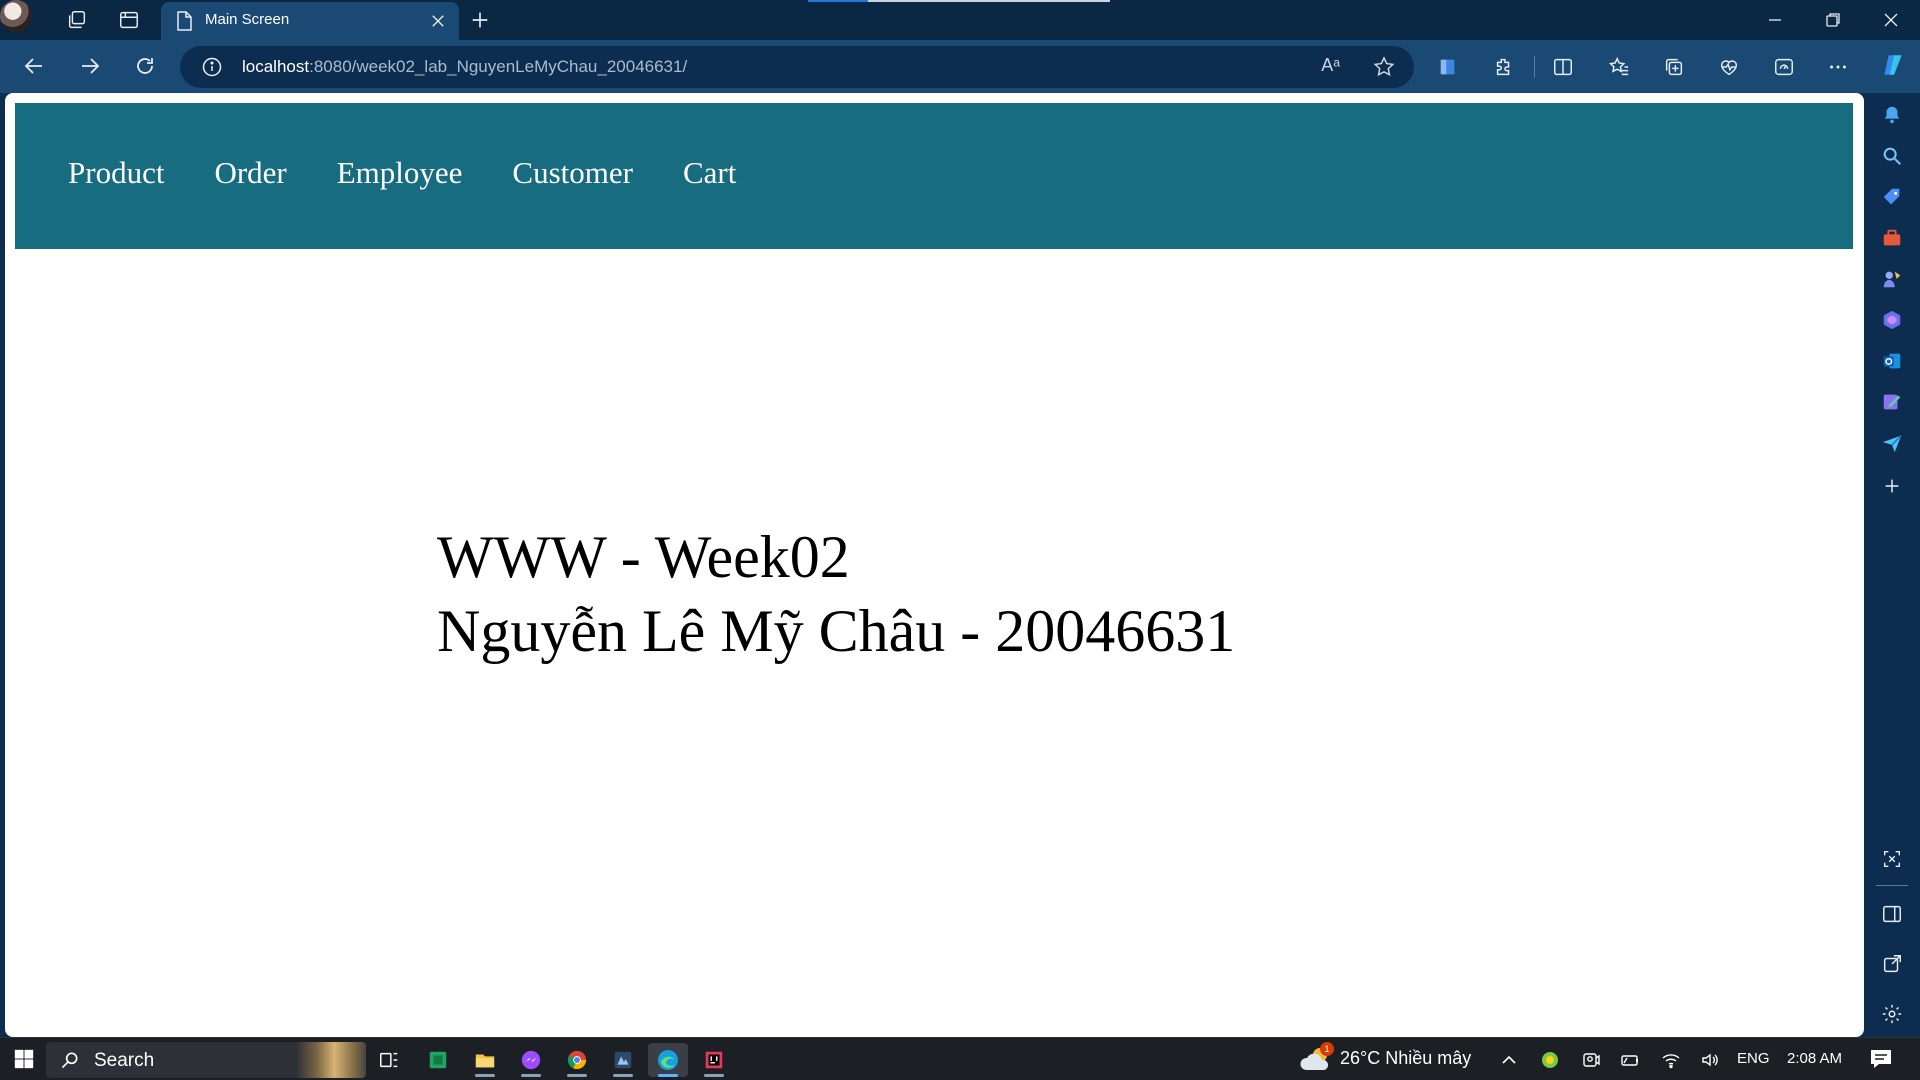 Image resolution: width=1920 pixels, height=1080 pixels. What do you see at coordinates (485, 1060) in the screenshot?
I see `file-explorer-icon` at bounding box center [485, 1060].